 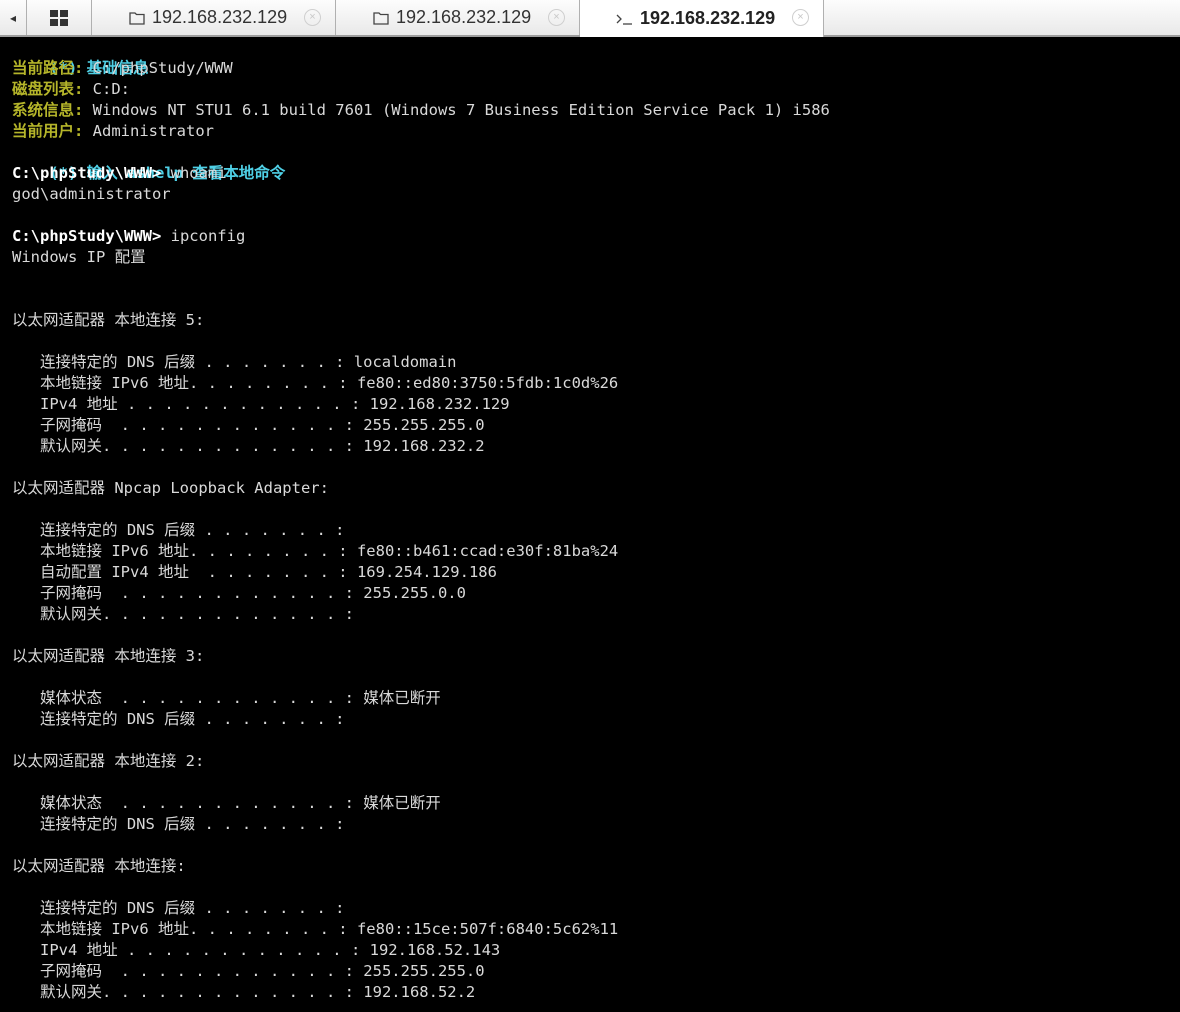 What do you see at coordinates (183, 614) in the screenshot?
I see `terminal-line: 默认网关. . . . . . . . . . . . . :` at bounding box center [183, 614].